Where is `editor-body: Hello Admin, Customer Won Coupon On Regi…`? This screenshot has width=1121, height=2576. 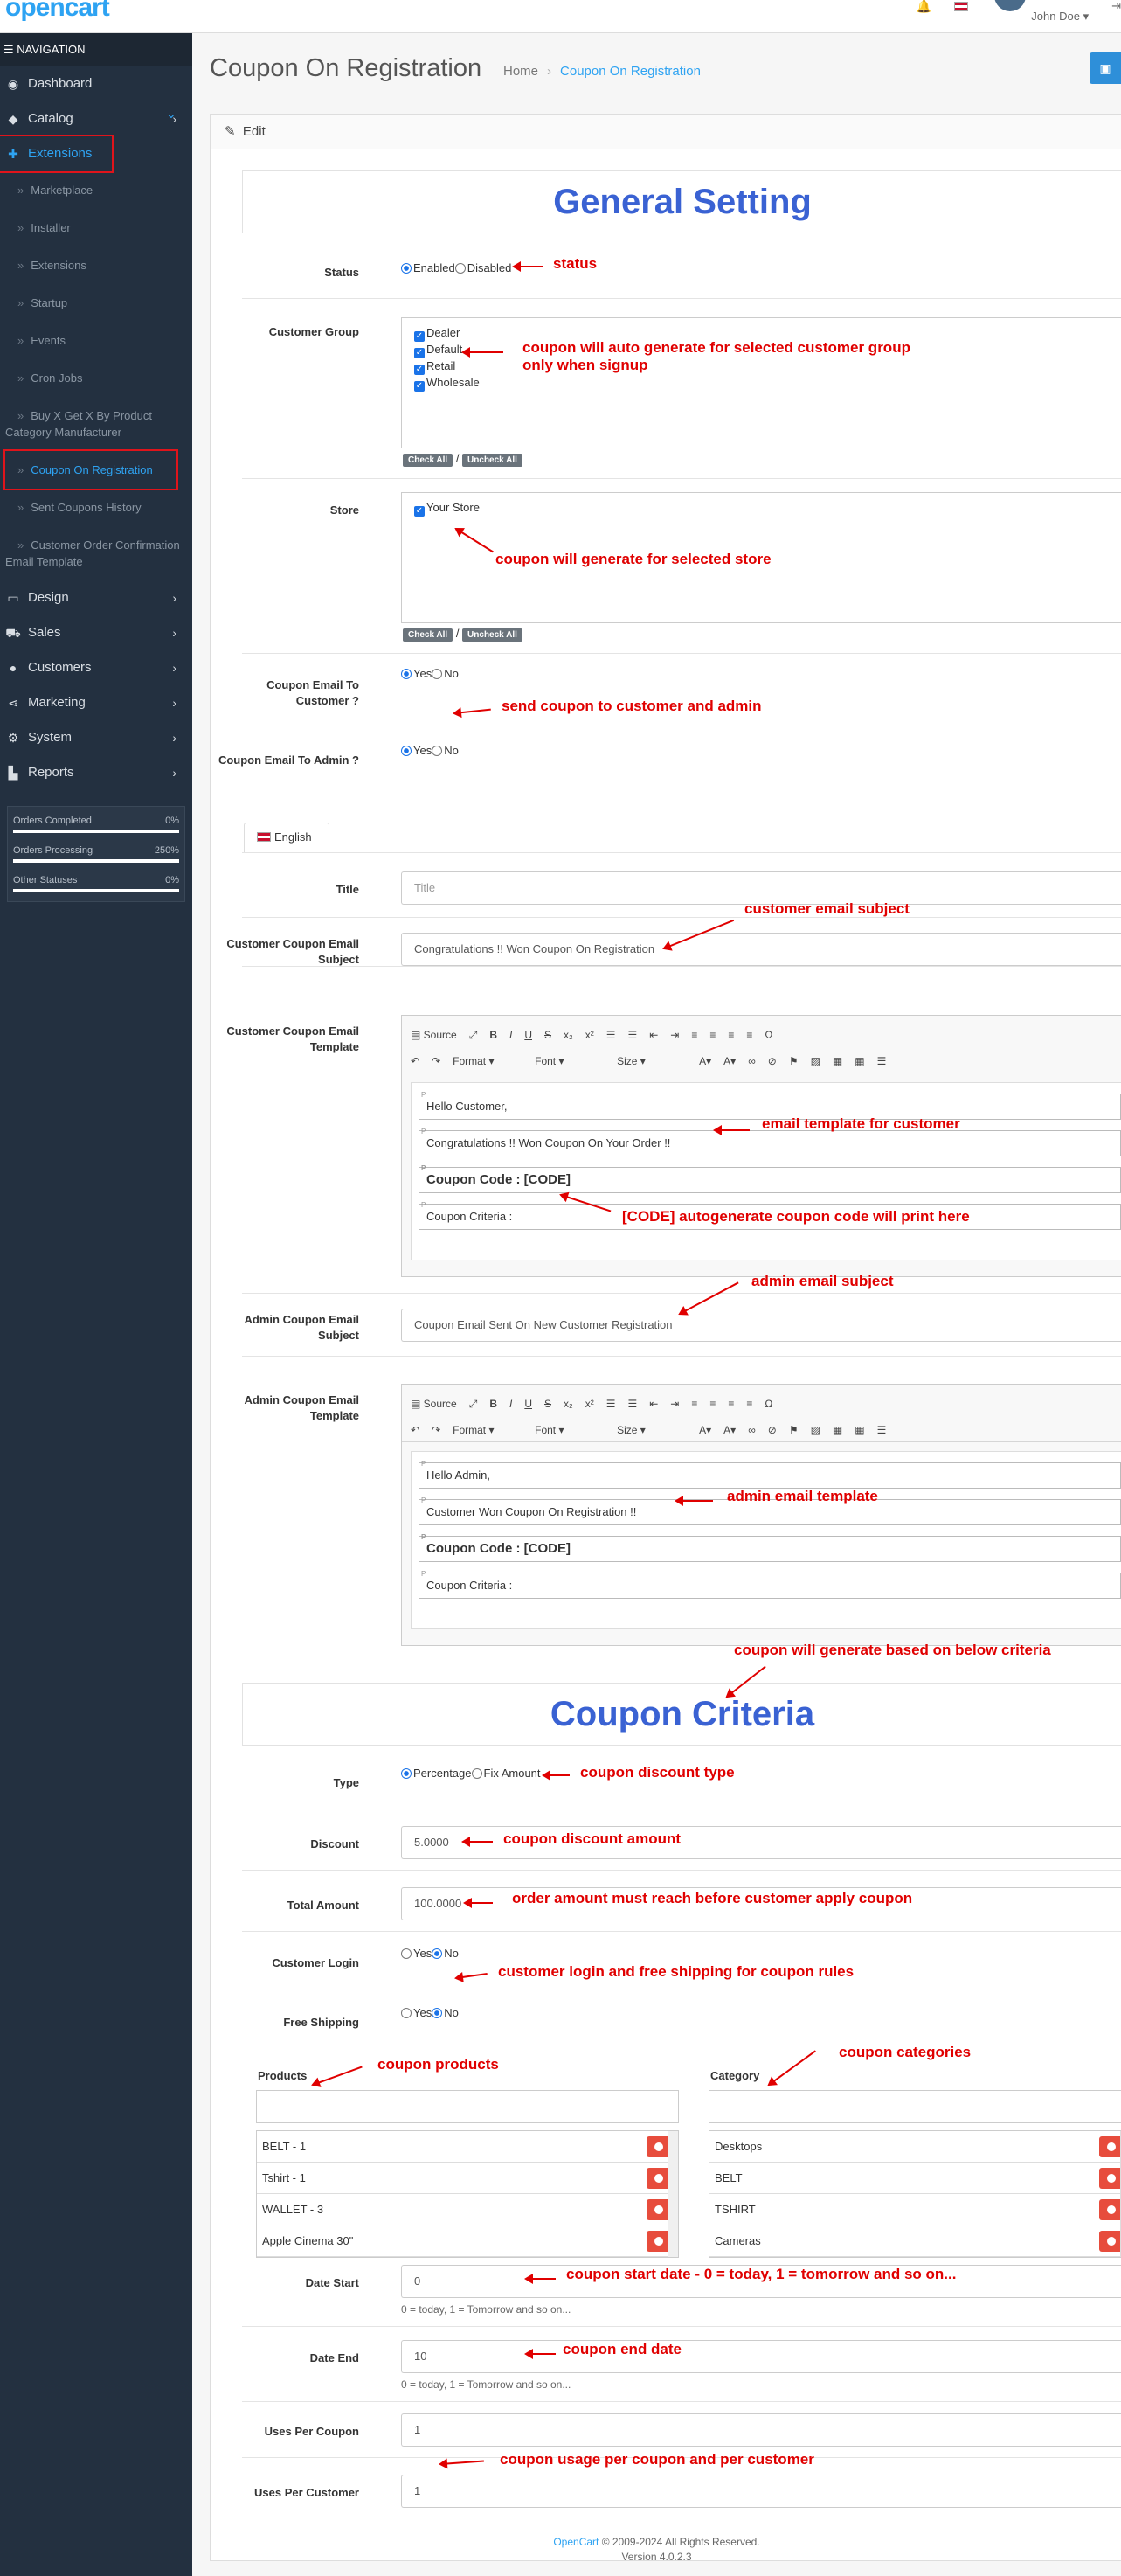
editor-body: Hello Admin, Customer Won Coupon On Regi… is located at coordinates (766, 1540).